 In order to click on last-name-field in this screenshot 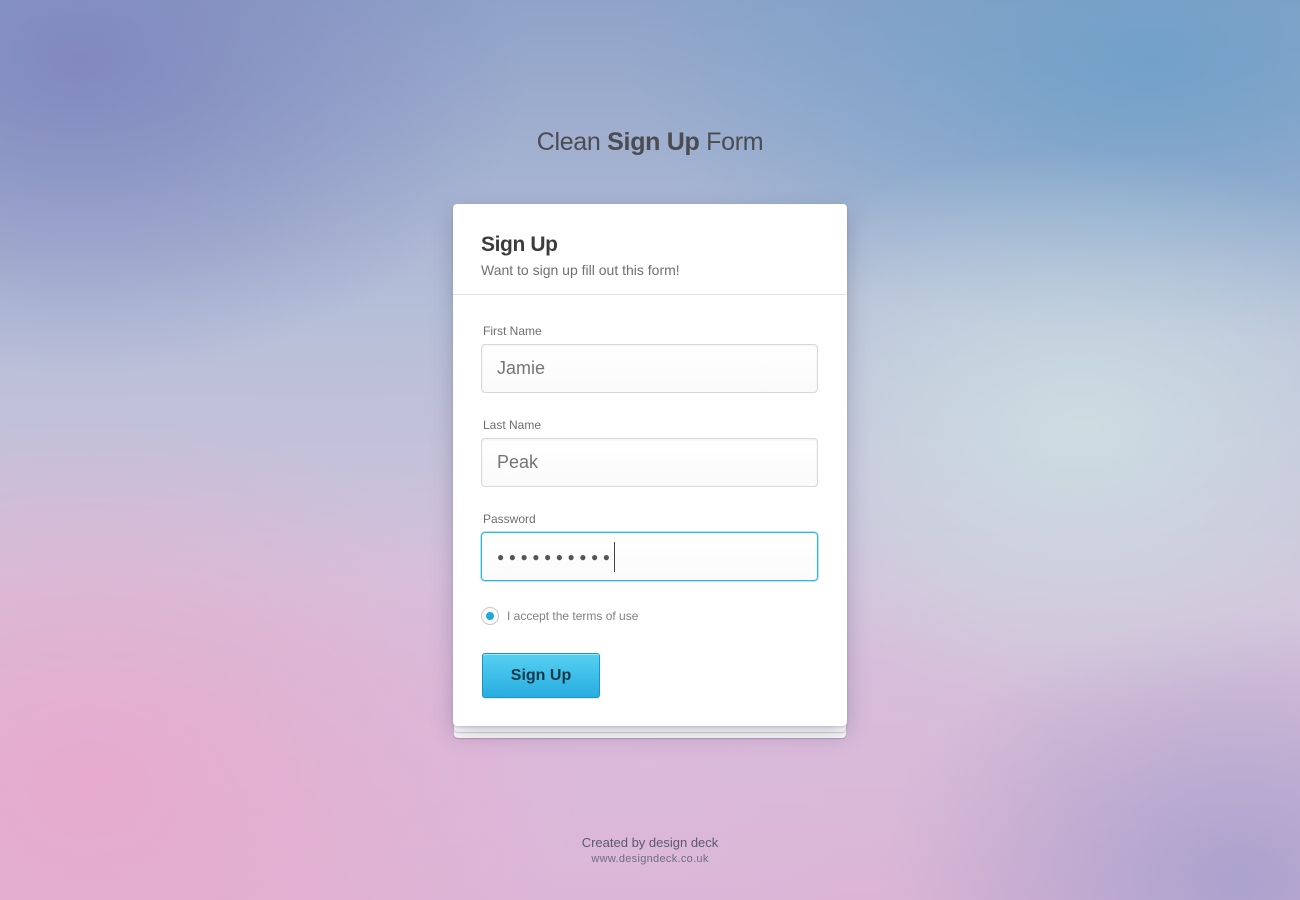, I will do `click(649, 462)`.